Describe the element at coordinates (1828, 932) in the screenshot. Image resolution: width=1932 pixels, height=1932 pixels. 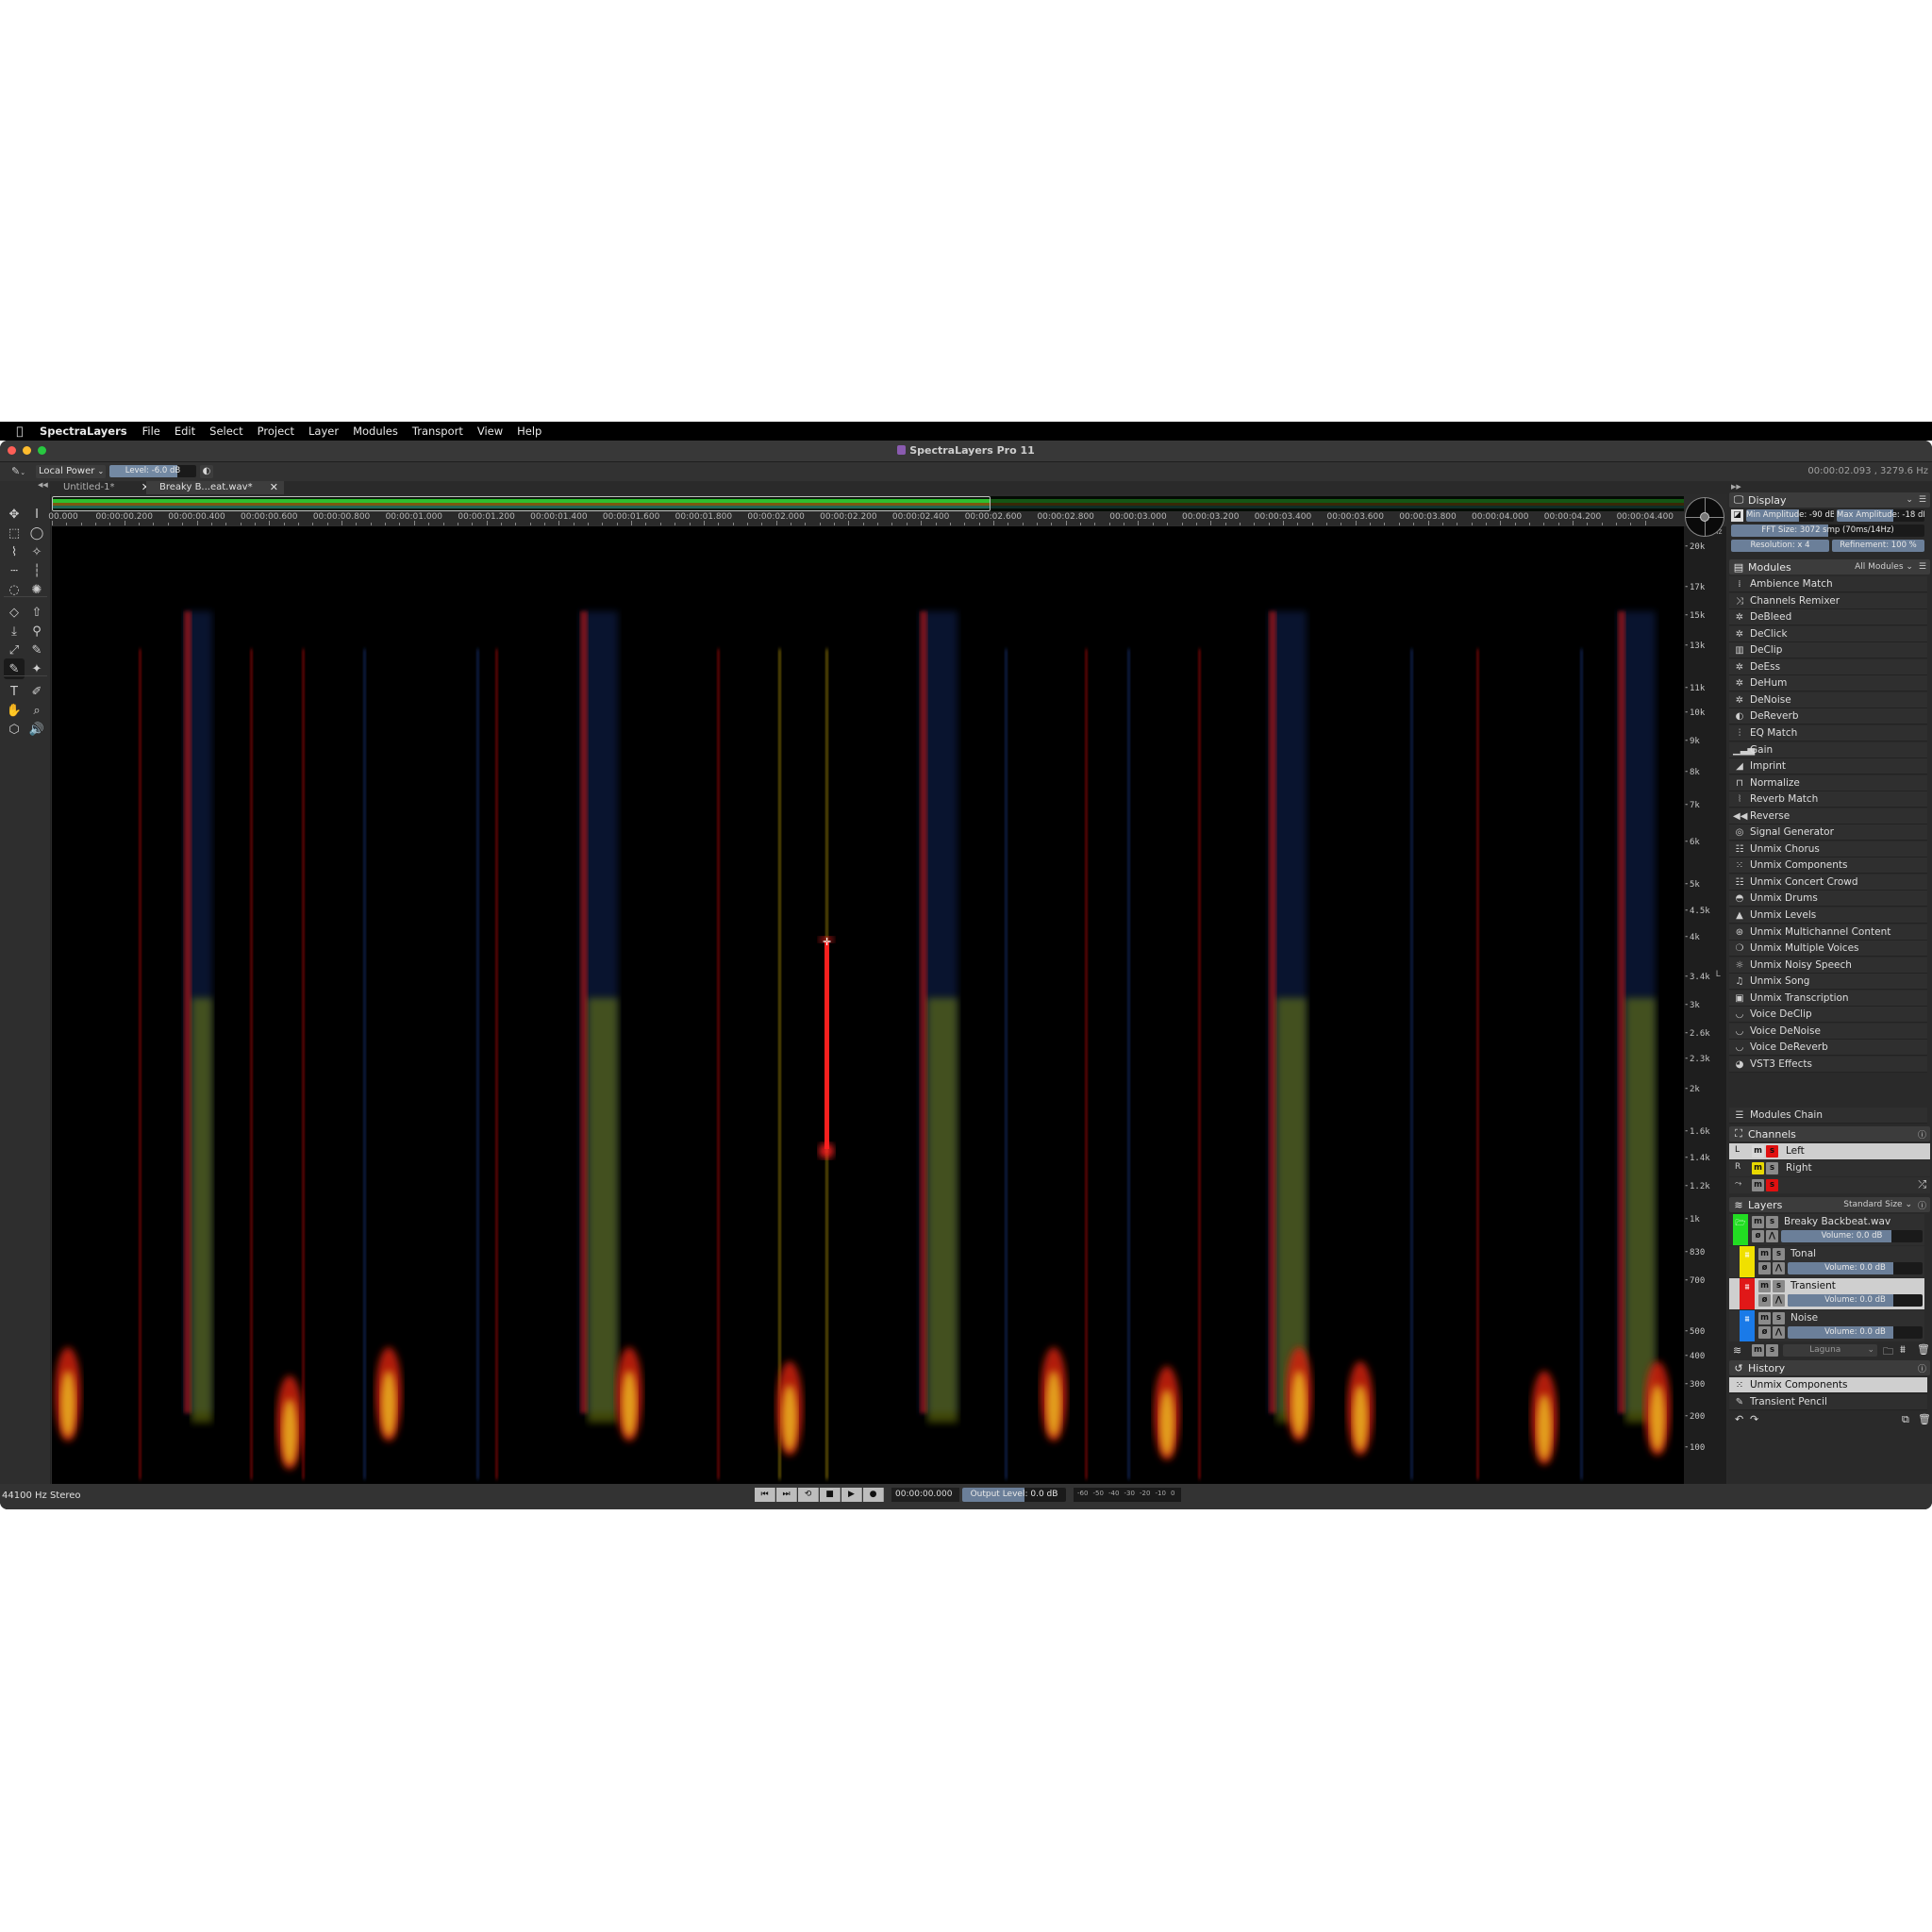
I see `module-unmix-multichannel-content: ⊛ Unmix Multichannel Content` at that location.